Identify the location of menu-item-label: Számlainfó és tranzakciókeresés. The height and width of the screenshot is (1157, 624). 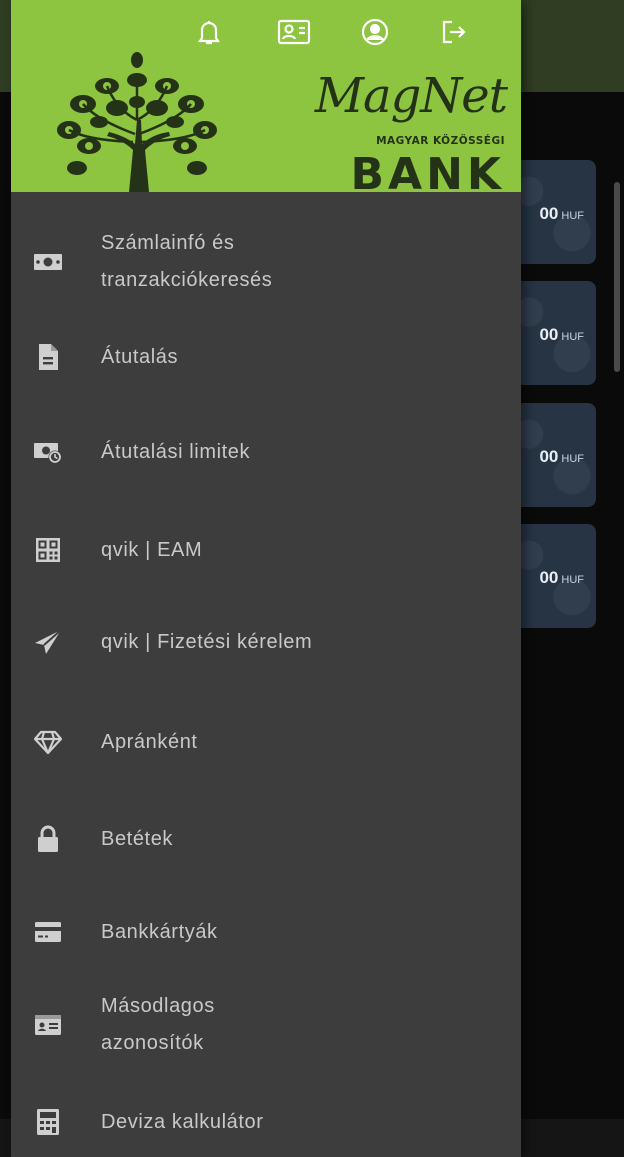
(187, 261).